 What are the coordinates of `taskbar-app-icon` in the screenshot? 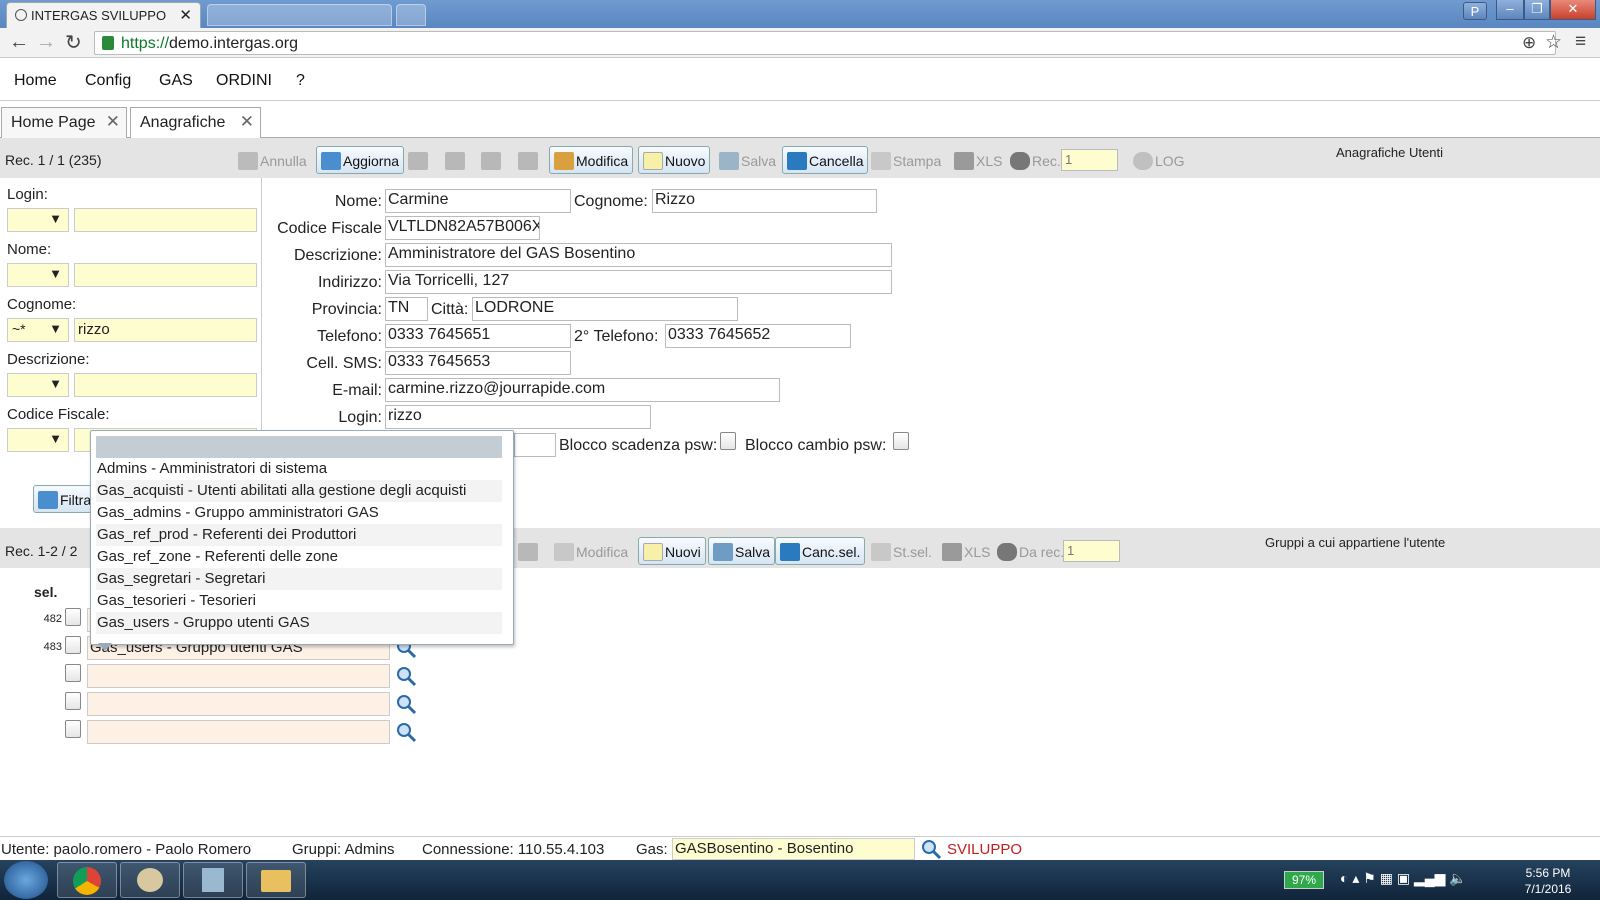 It's located at (213, 880).